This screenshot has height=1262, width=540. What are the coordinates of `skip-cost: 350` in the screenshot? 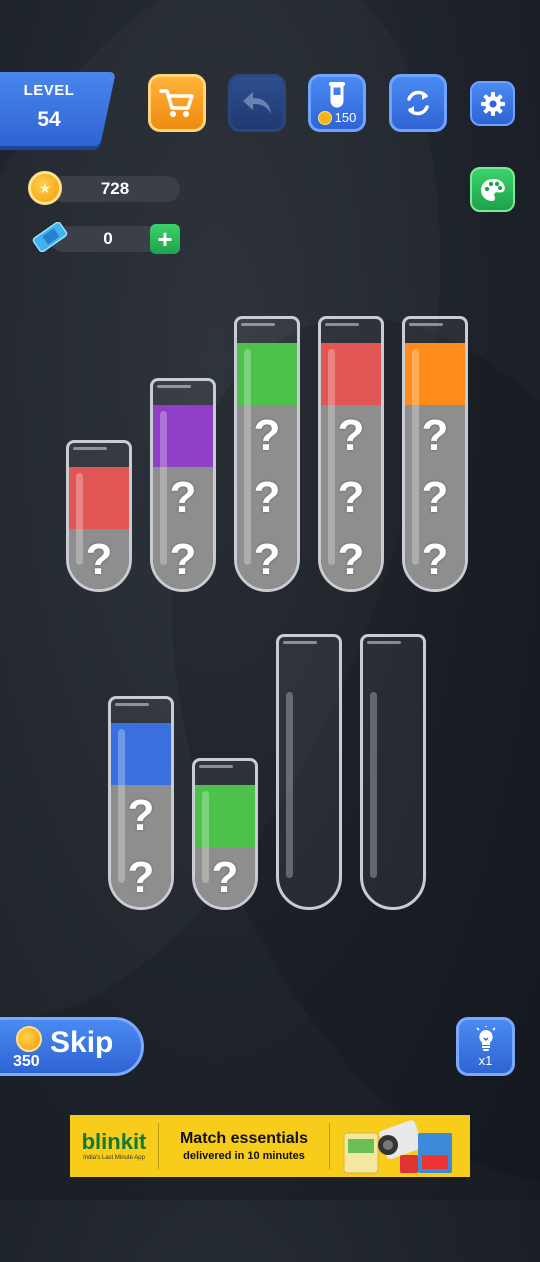 It's located at (26, 1061).